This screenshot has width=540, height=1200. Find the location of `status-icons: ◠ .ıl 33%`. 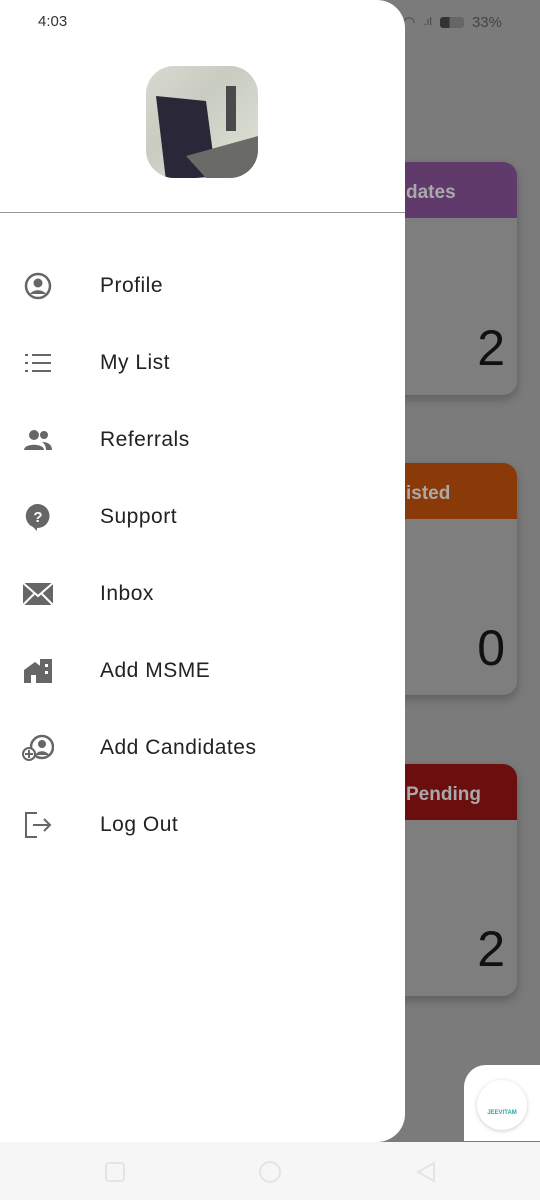

status-icons: ◠ .ıl 33% is located at coordinates (452, 22).